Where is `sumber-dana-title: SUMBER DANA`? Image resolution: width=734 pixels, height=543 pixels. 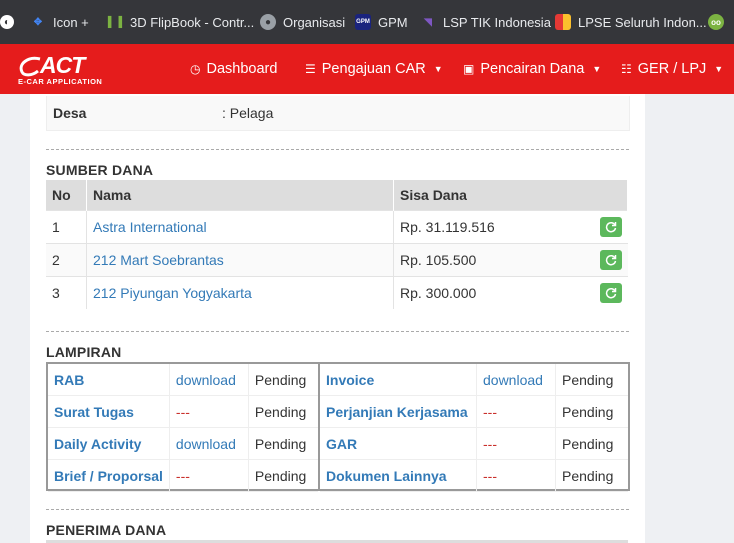 sumber-dana-title: SUMBER DANA is located at coordinates (100, 170).